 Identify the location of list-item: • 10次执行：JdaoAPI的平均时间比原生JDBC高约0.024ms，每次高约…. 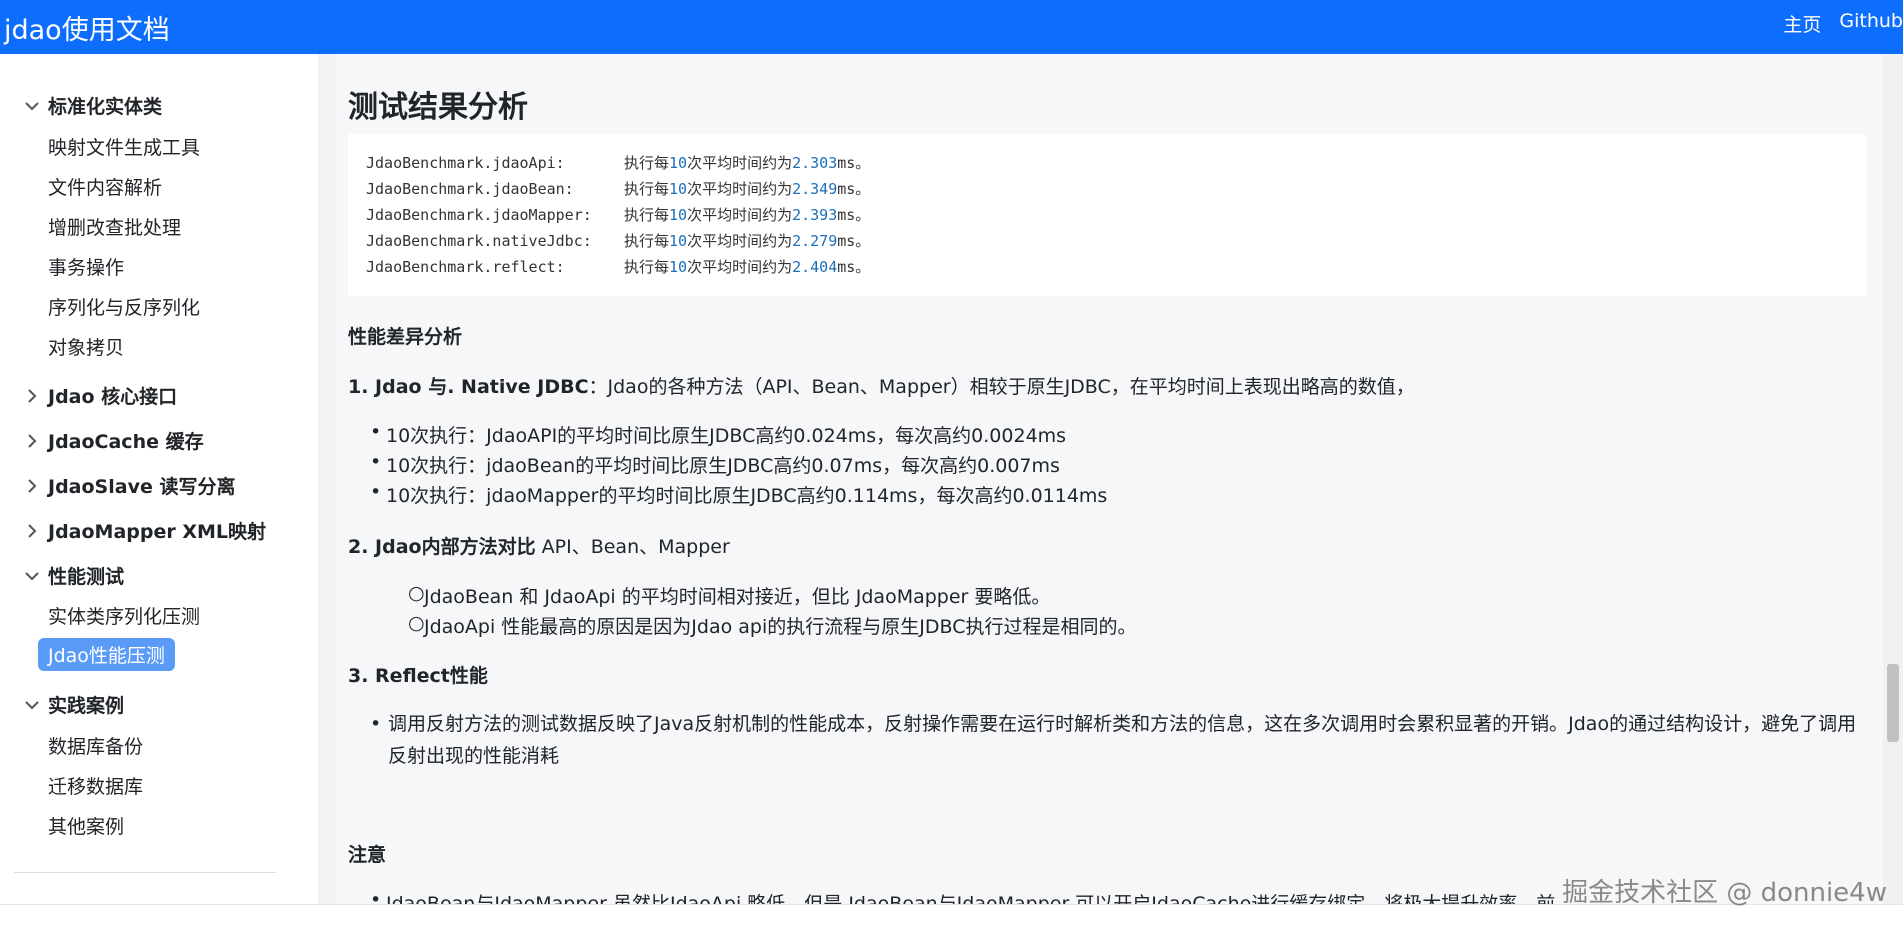
(718, 434).